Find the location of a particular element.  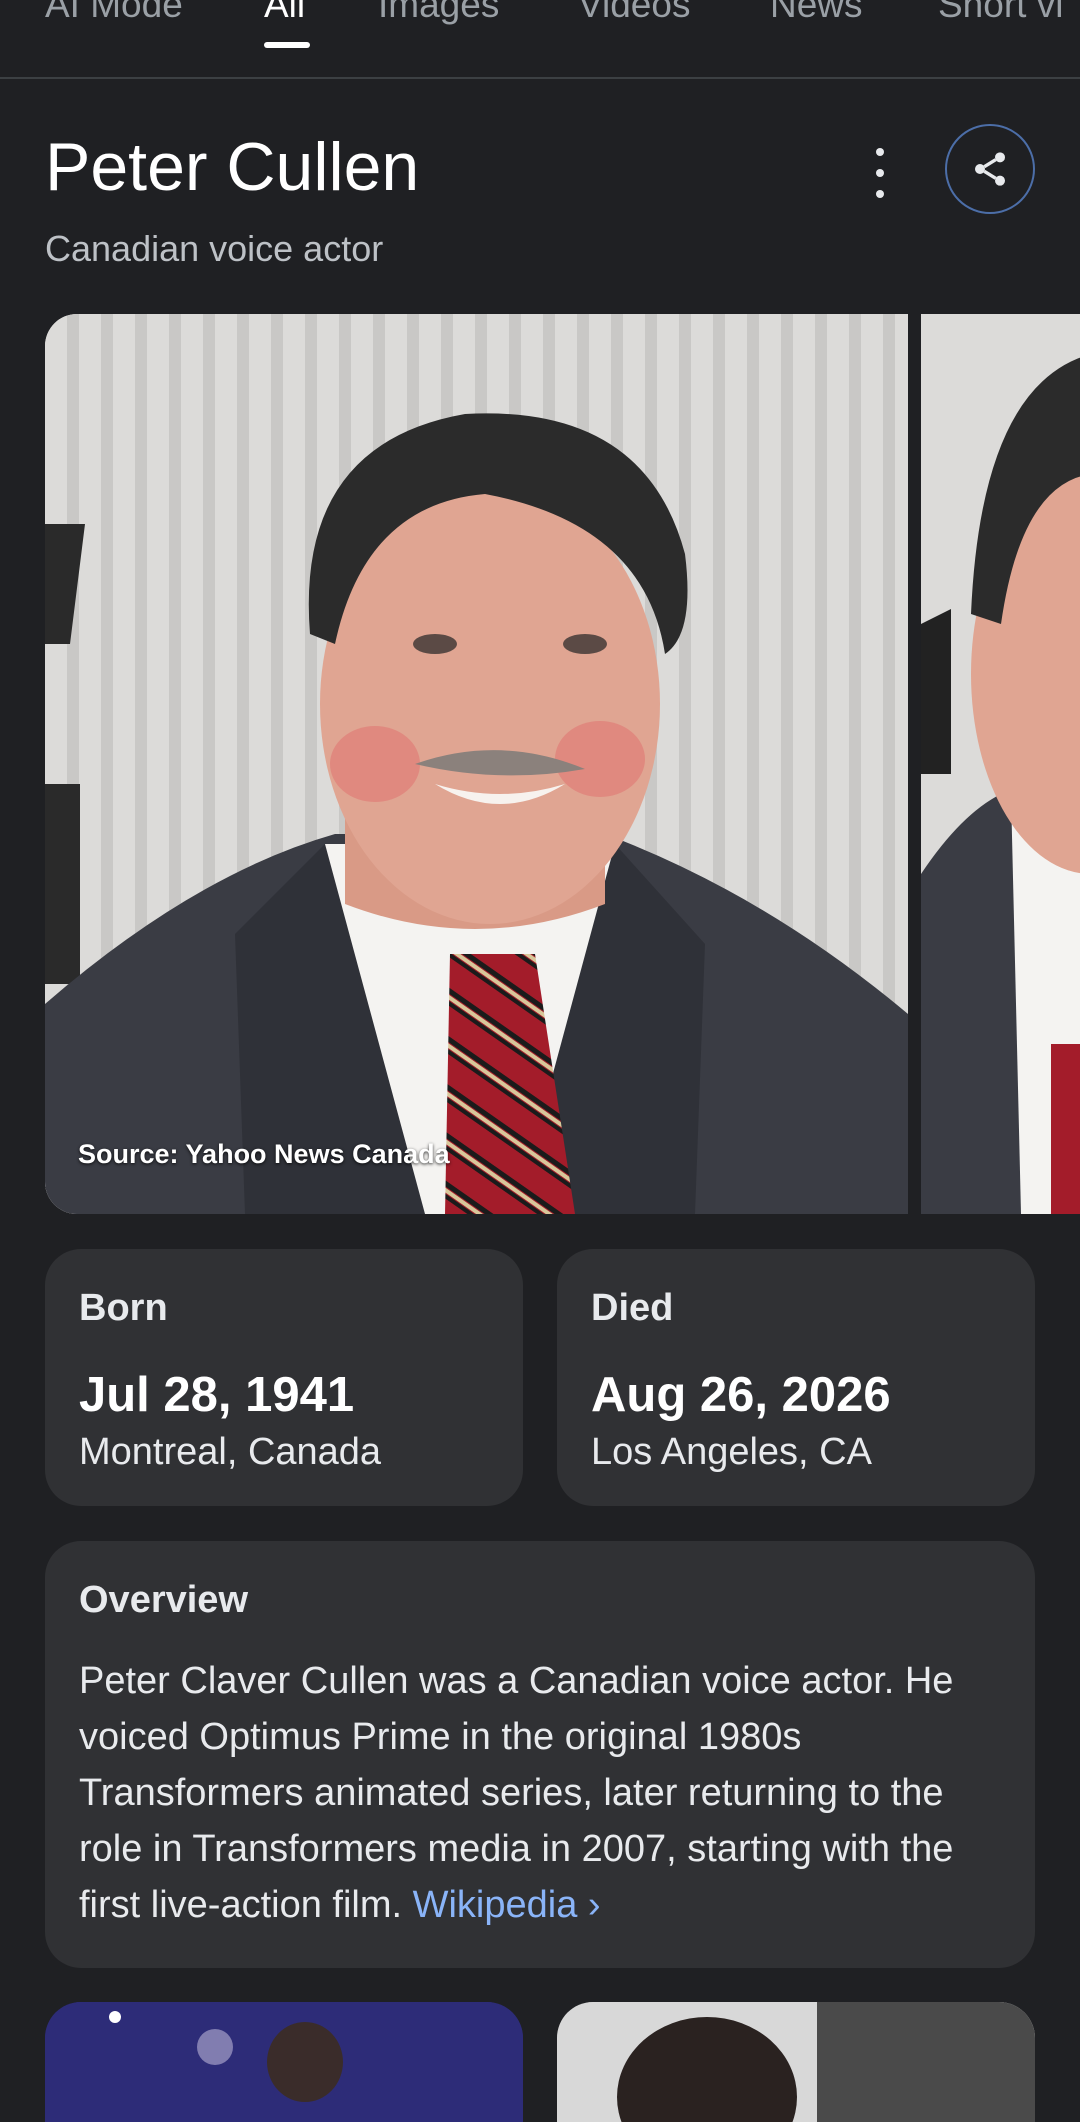

share-button is located at coordinates (990, 169).